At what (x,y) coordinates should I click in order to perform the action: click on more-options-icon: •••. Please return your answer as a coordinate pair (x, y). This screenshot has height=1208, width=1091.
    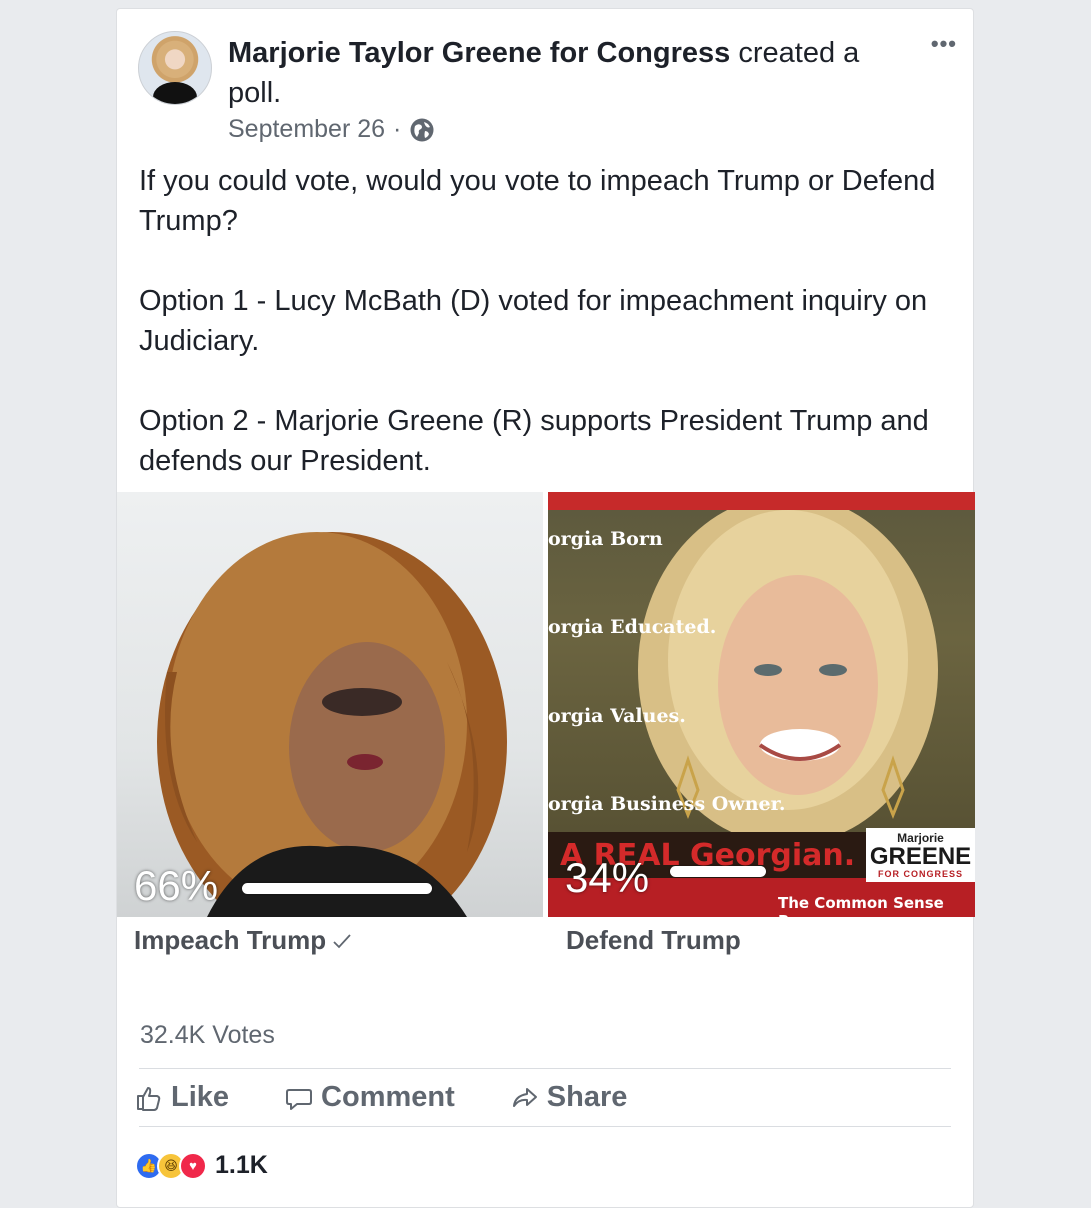
    Looking at the image, I should click on (944, 44).